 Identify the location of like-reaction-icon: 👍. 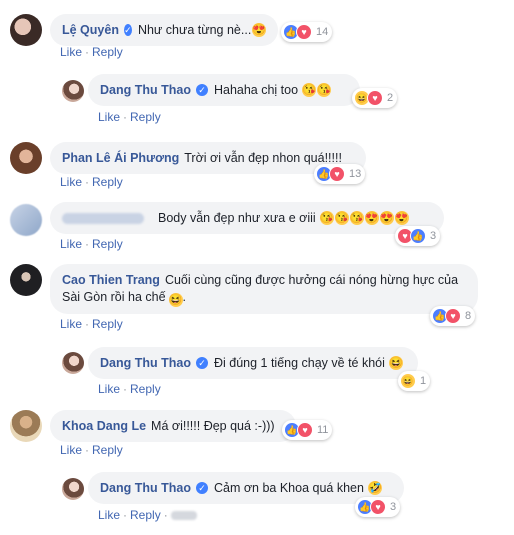
(418, 236).